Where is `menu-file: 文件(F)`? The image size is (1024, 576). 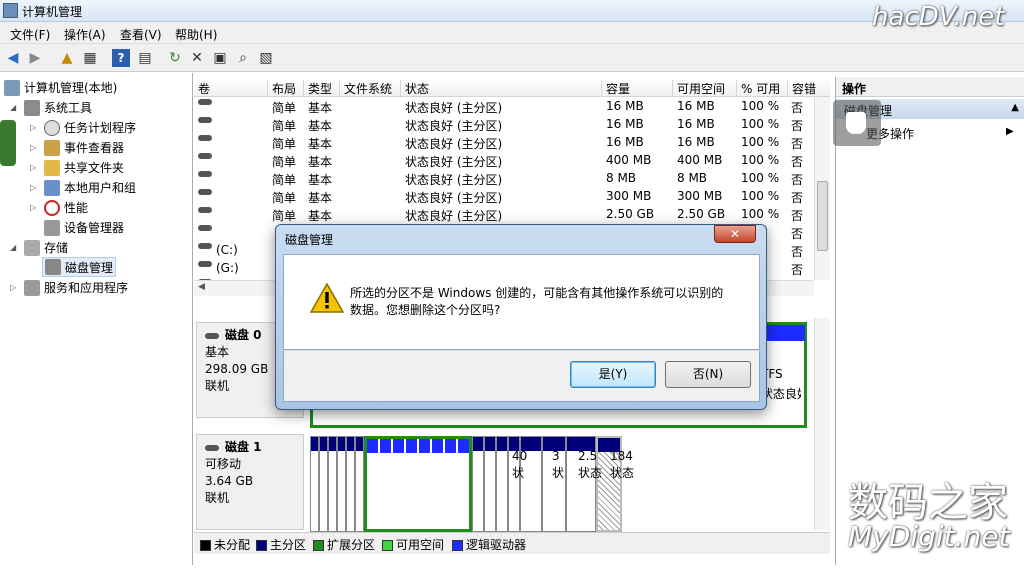
menu-file: 文件(F) is located at coordinates (30, 34).